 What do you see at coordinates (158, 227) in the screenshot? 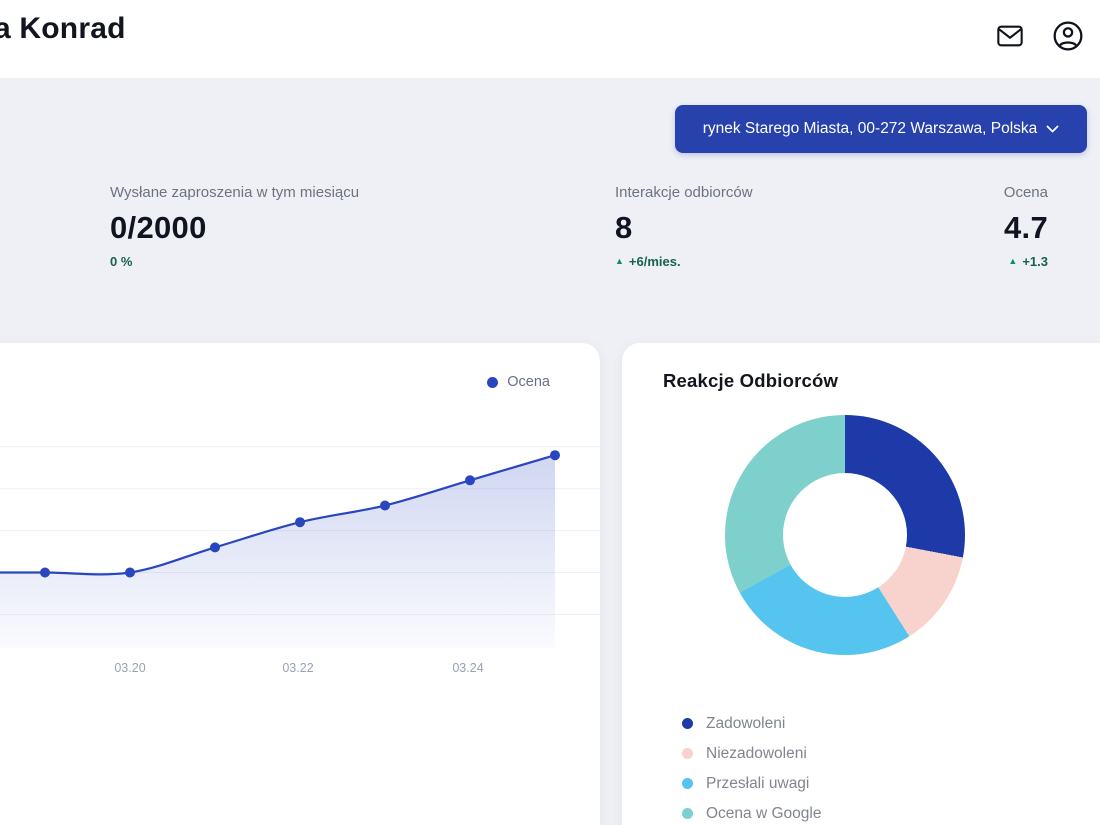
I see `stat-invites-value: 0/2000` at bounding box center [158, 227].